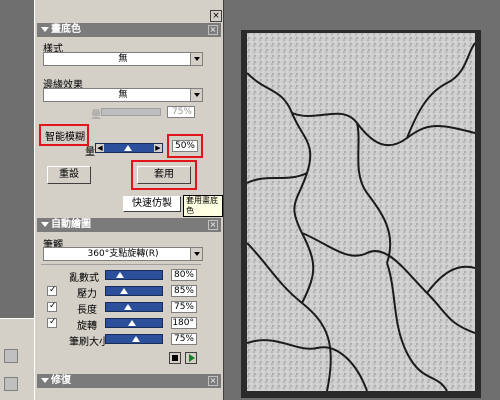 This screenshot has width=500, height=400. What do you see at coordinates (89, 342) in the screenshot?
I see `param-label: 筆刷大小` at bounding box center [89, 342].